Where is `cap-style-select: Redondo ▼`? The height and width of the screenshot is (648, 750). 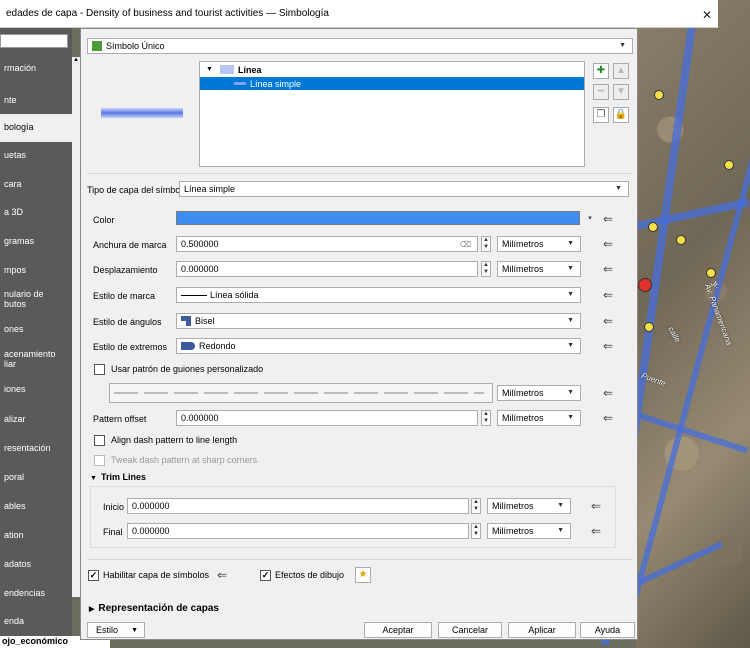
cap-style-select: Redondo ▼ is located at coordinates (378, 346).